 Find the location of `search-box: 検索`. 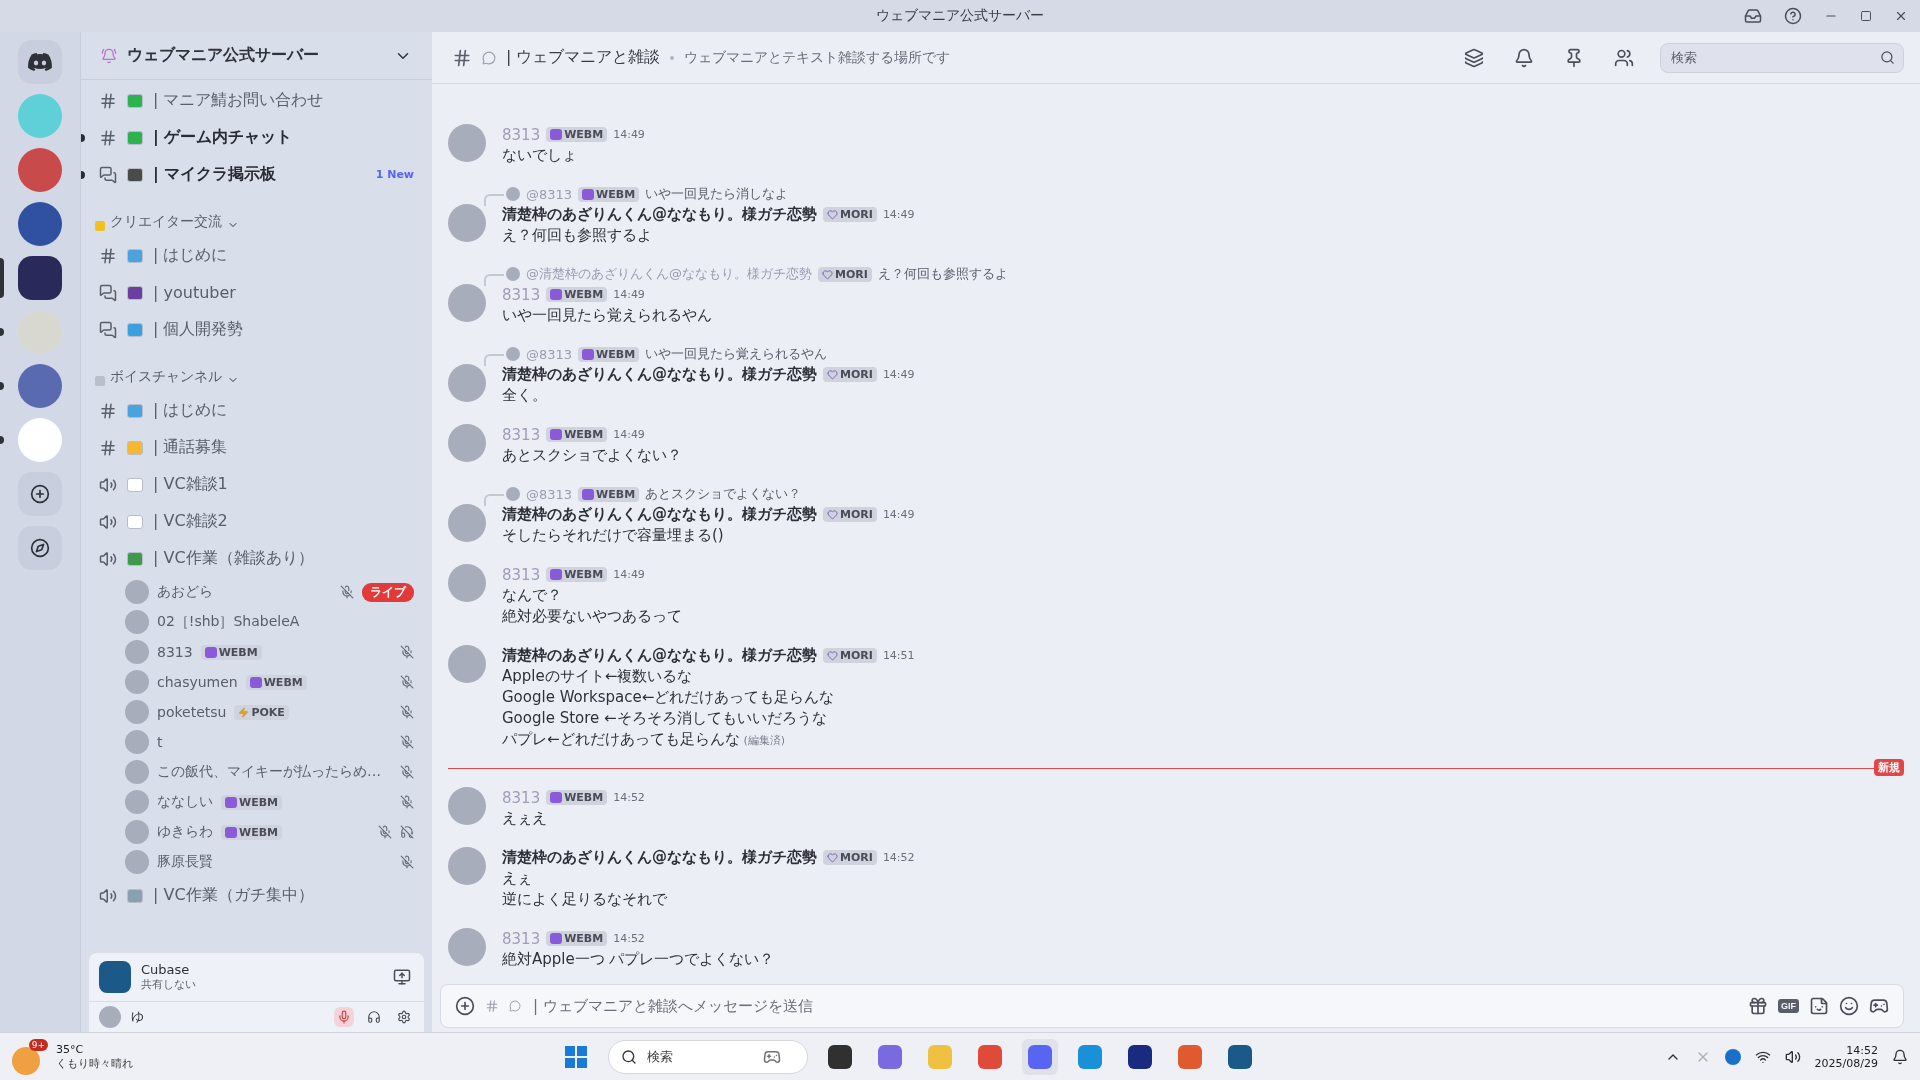

search-box: 検索 is located at coordinates (1782, 57).